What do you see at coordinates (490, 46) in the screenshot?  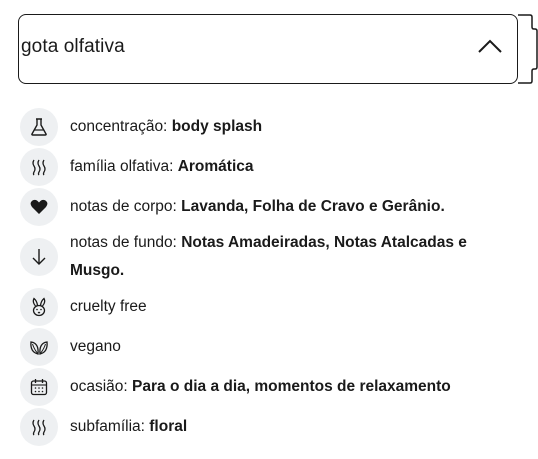 I see `chevron-up-icon` at bounding box center [490, 46].